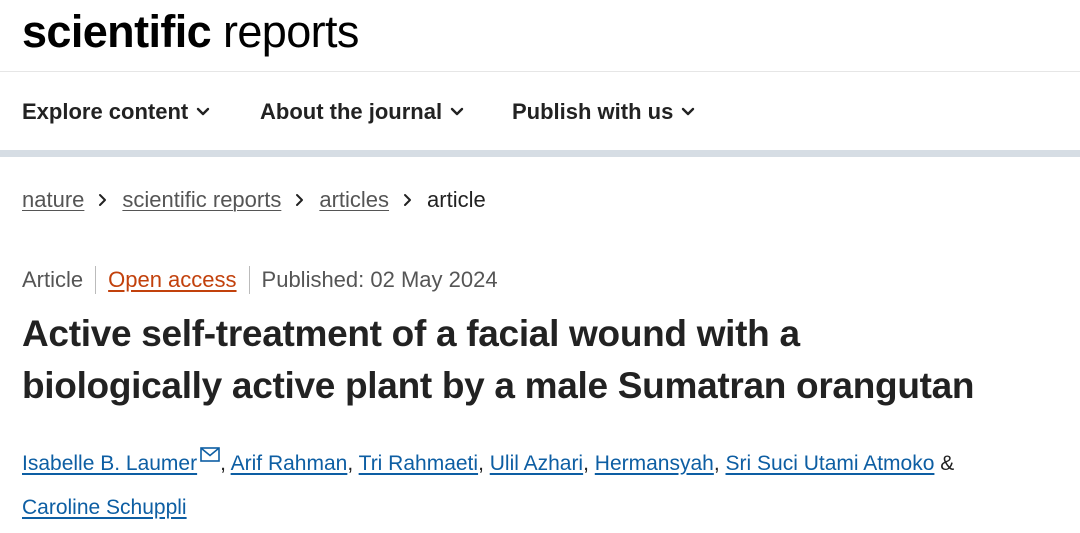 The height and width of the screenshot is (533, 1080). What do you see at coordinates (362, 112) in the screenshot?
I see `nav-about-journal: About the journal` at bounding box center [362, 112].